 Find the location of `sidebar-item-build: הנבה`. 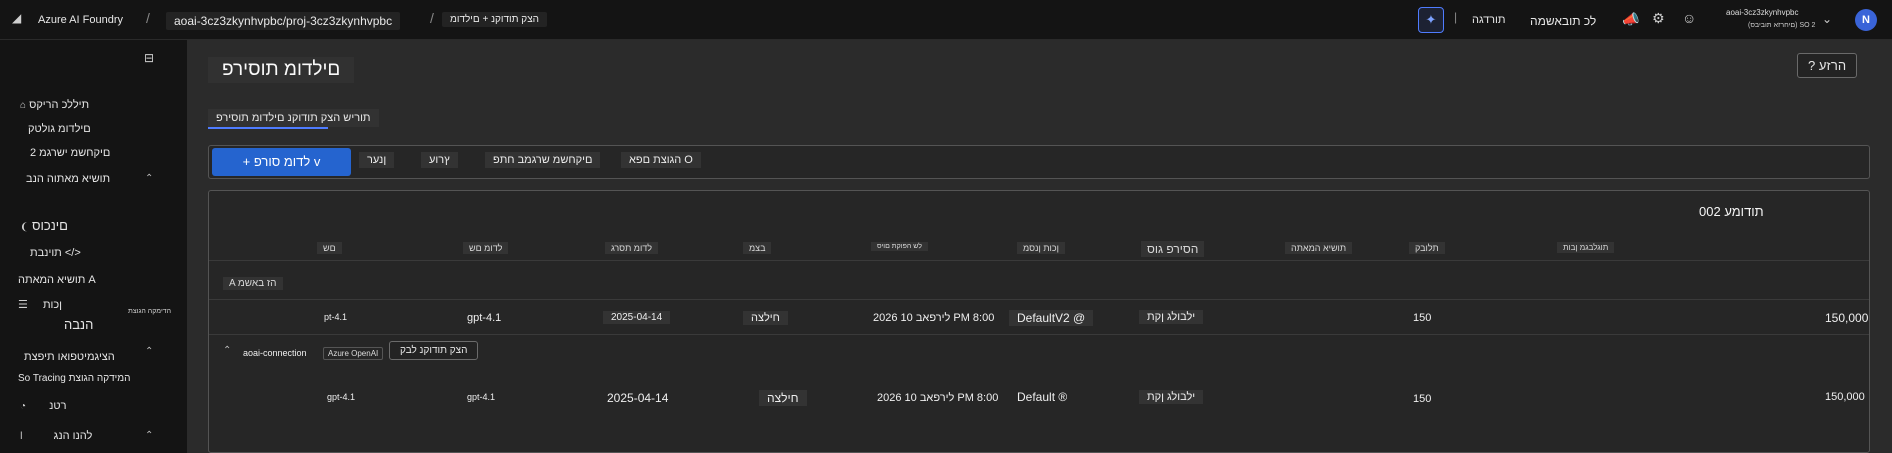

sidebar-item-build: הנבה is located at coordinates (78, 324).